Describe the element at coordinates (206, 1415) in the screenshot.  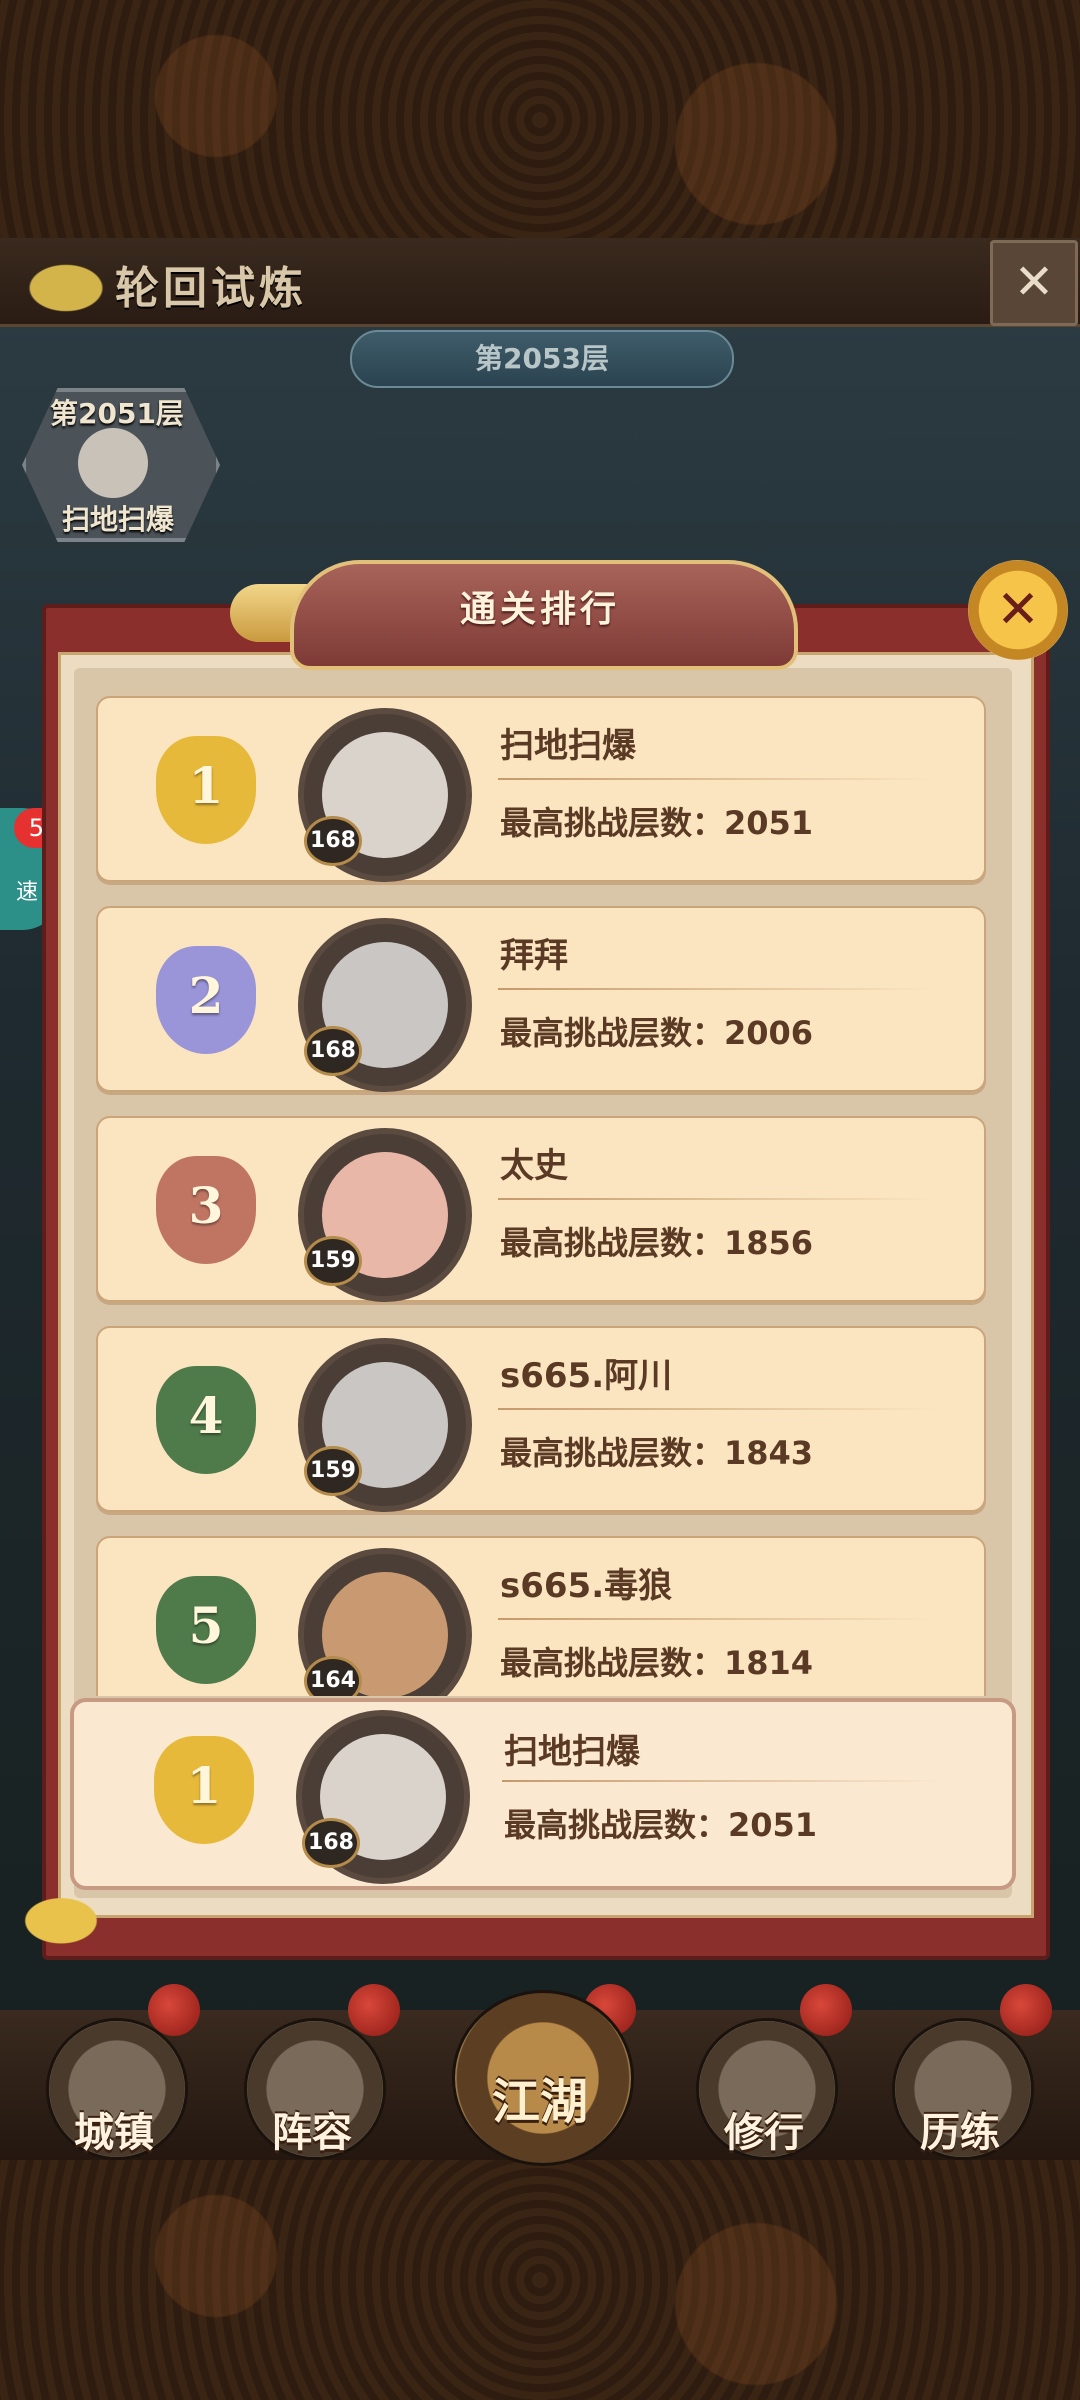
I see `rank-number: 4` at that location.